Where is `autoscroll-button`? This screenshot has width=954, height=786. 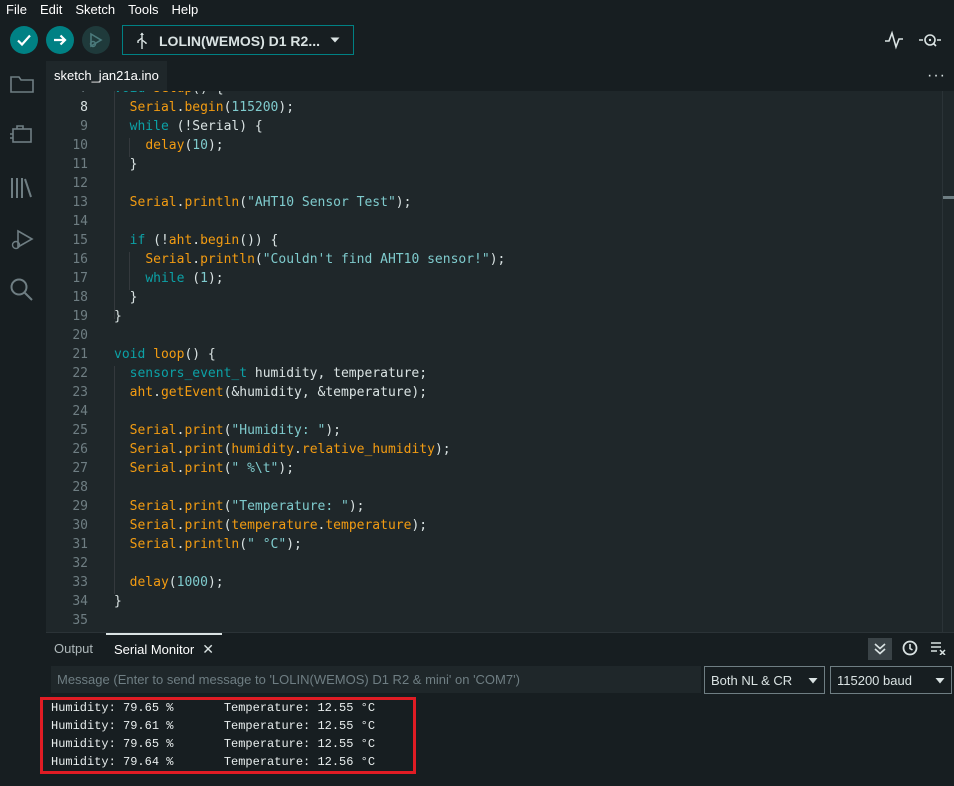 autoscroll-button is located at coordinates (880, 649).